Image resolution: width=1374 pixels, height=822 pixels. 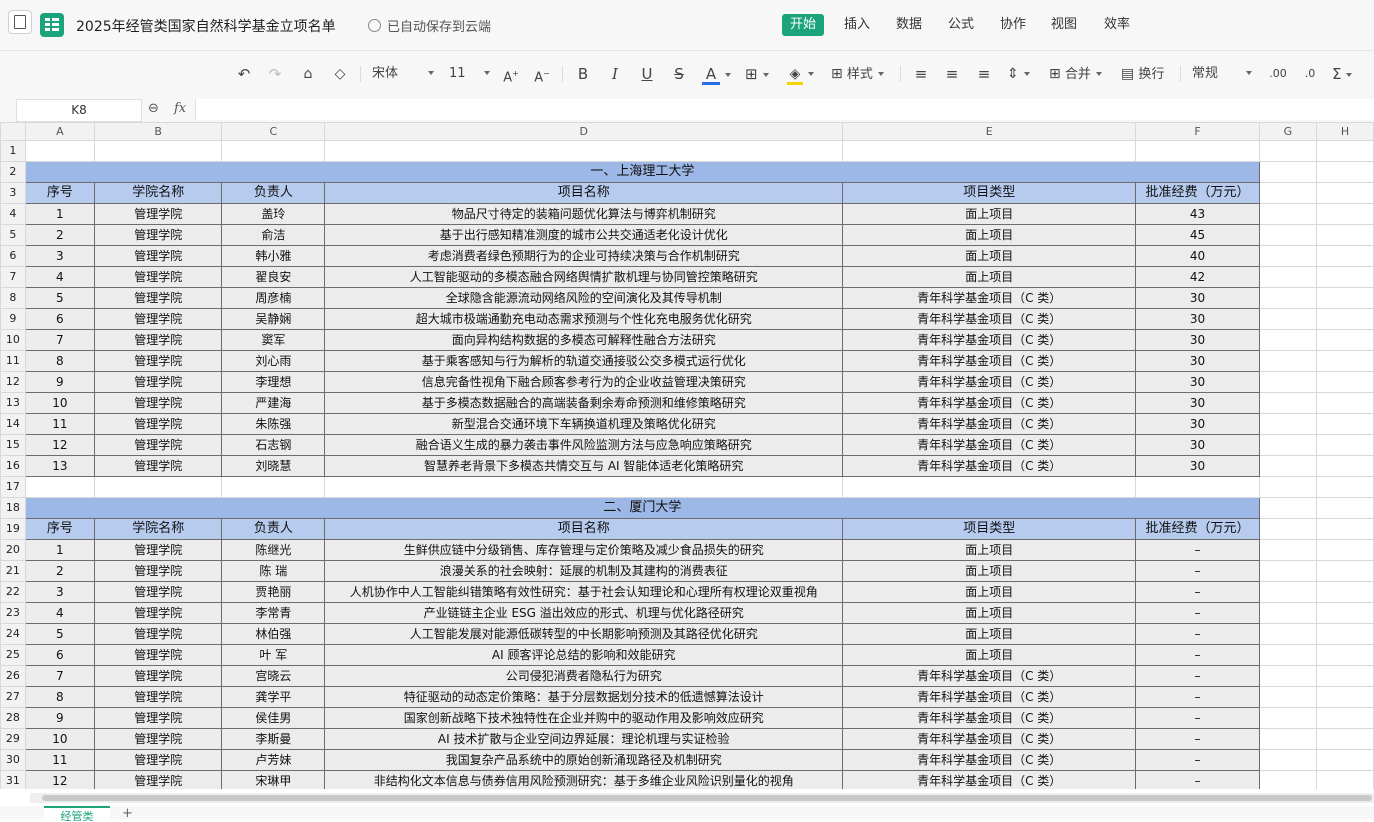 I want to click on leader-cell: 严建海, so click(x=273, y=403).